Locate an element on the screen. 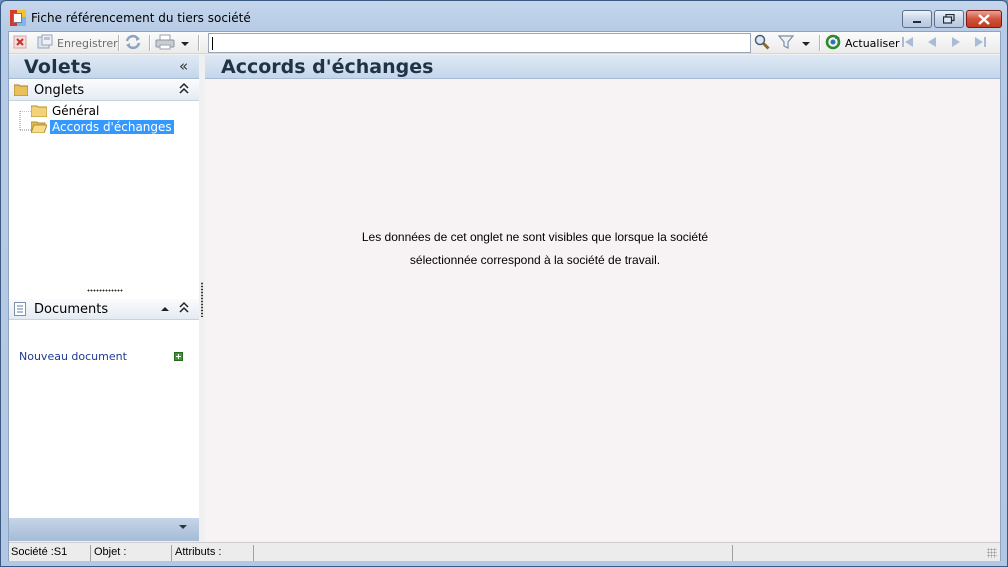 The width and height of the screenshot is (1008, 567). filter-icon is located at coordinates (786, 43).